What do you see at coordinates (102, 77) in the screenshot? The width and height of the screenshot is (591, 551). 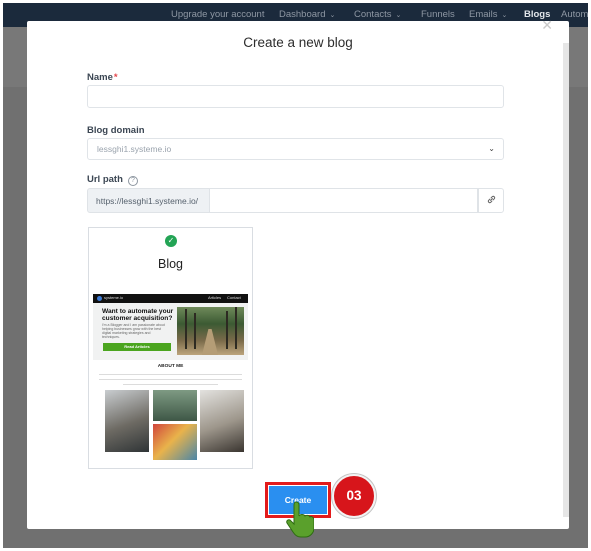 I see `name-label: Name*` at bounding box center [102, 77].